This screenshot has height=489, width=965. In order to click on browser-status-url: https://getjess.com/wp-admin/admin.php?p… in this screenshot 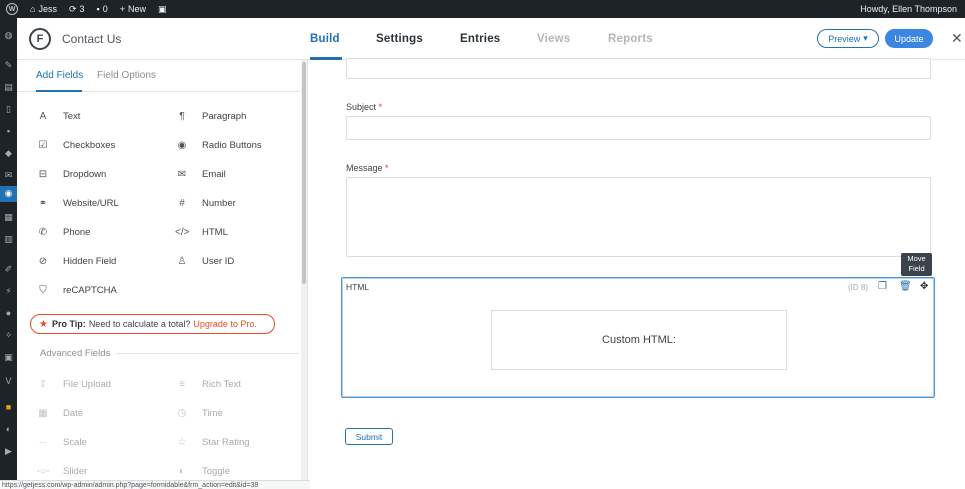, I will do `click(155, 484)`.